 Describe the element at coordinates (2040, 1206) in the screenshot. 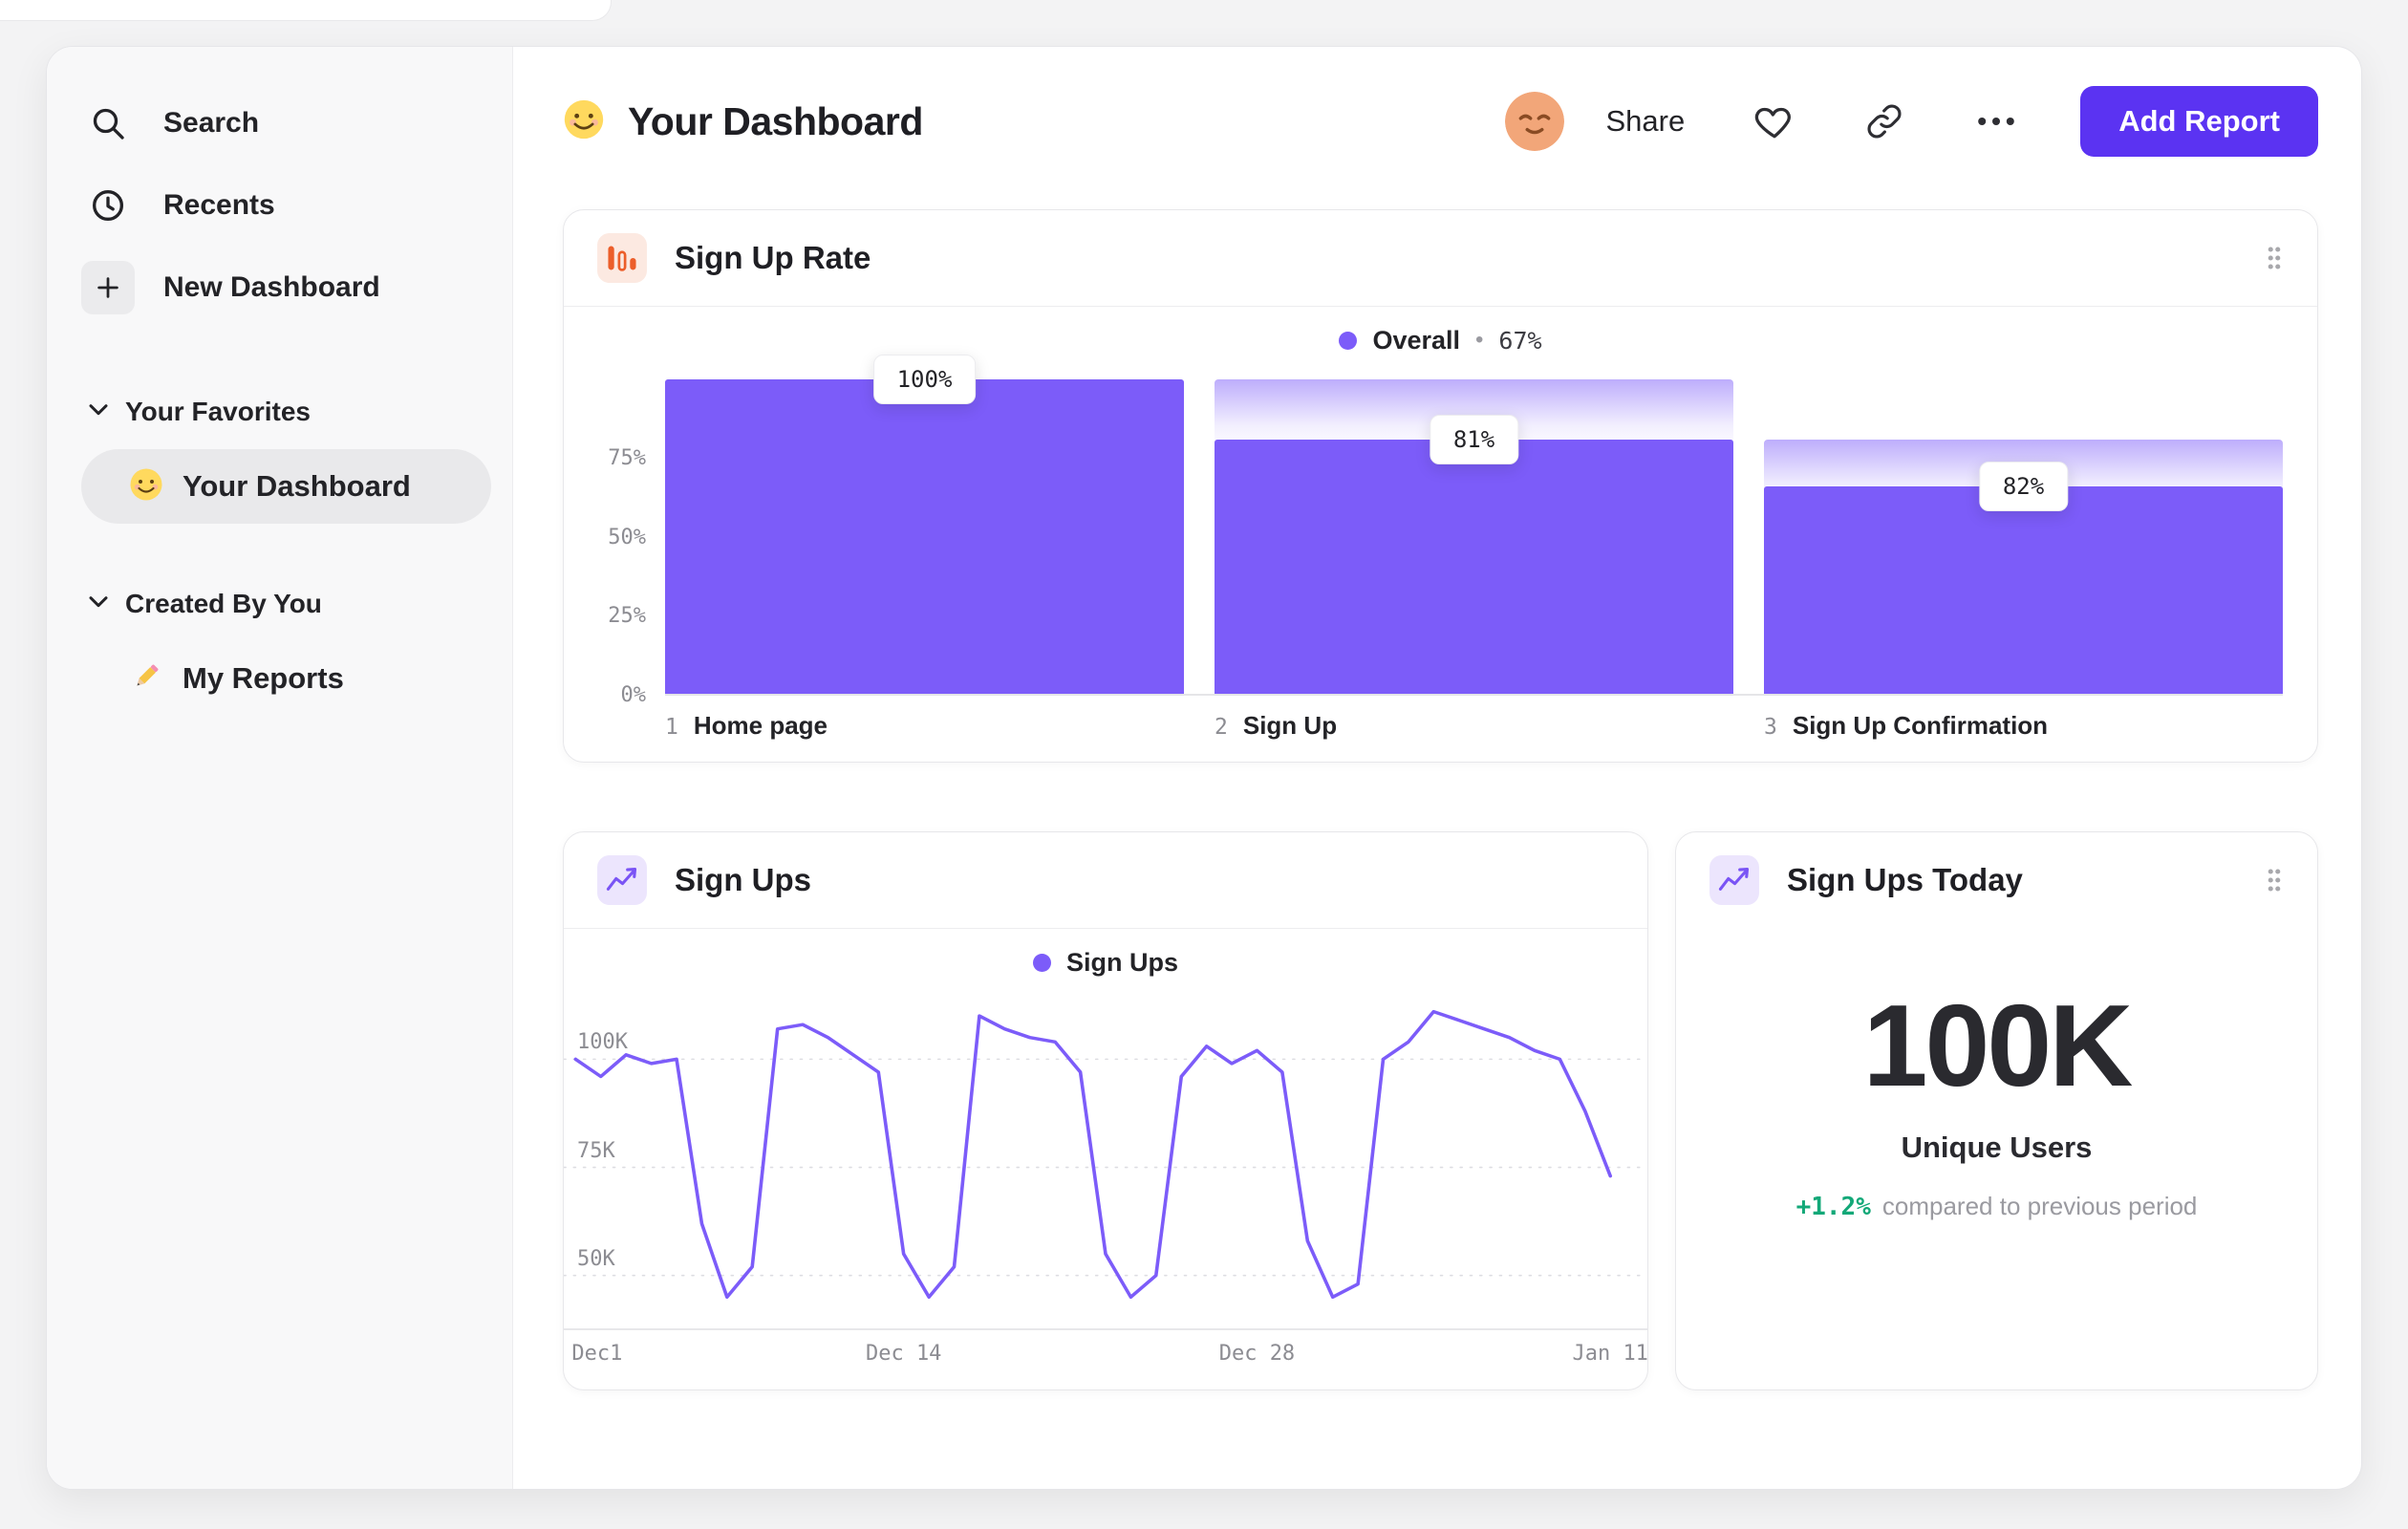

I see `delta-note: compared to previous period` at that location.